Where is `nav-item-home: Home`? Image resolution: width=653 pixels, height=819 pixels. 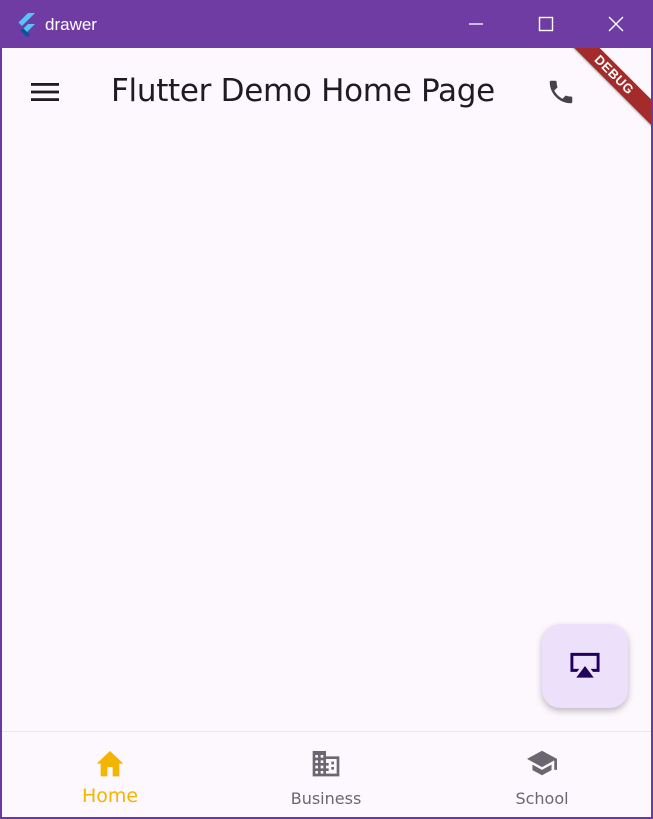 nav-item-home: Home is located at coordinates (110, 774).